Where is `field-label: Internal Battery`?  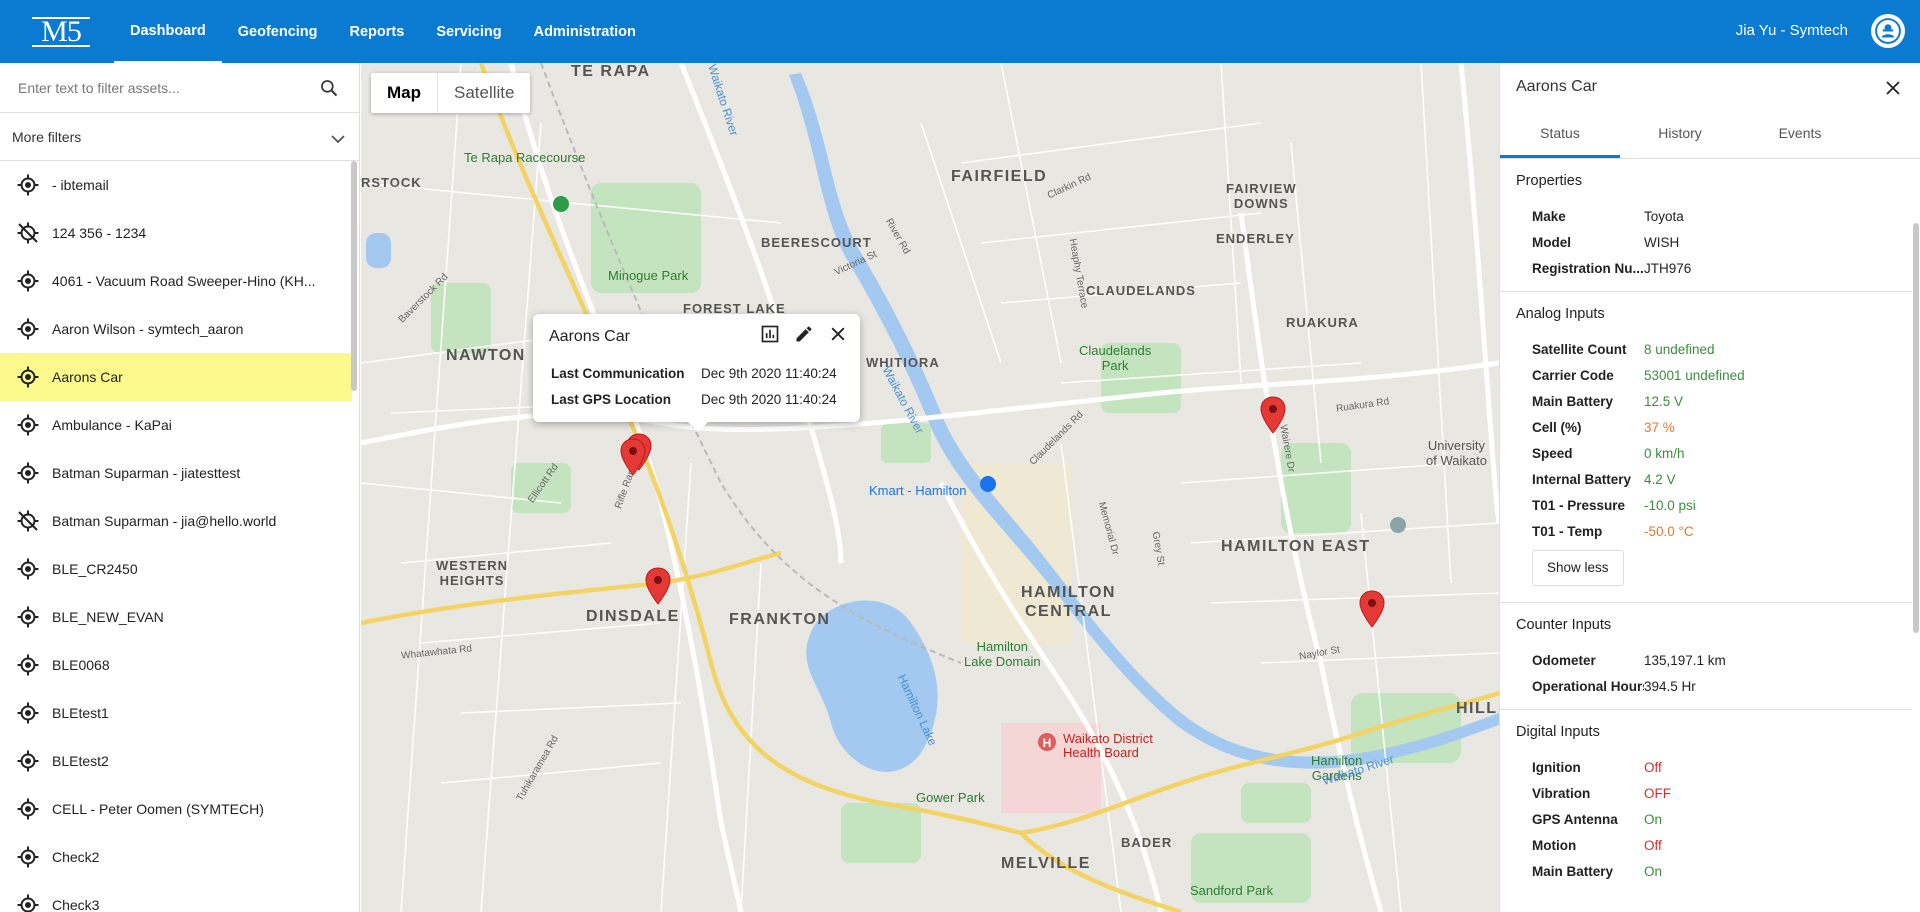 field-label: Internal Battery is located at coordinates (1582, 479).